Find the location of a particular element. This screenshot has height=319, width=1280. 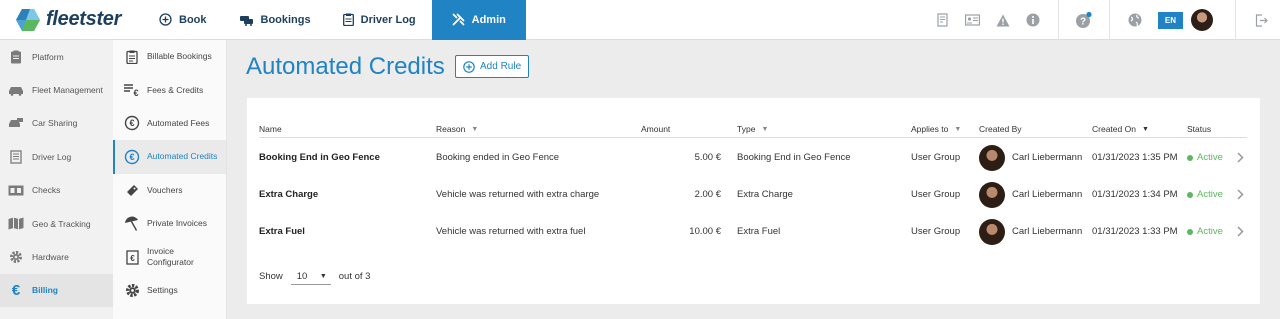

nav-driver-log: Driver Log is located at coordinates (379, 20).